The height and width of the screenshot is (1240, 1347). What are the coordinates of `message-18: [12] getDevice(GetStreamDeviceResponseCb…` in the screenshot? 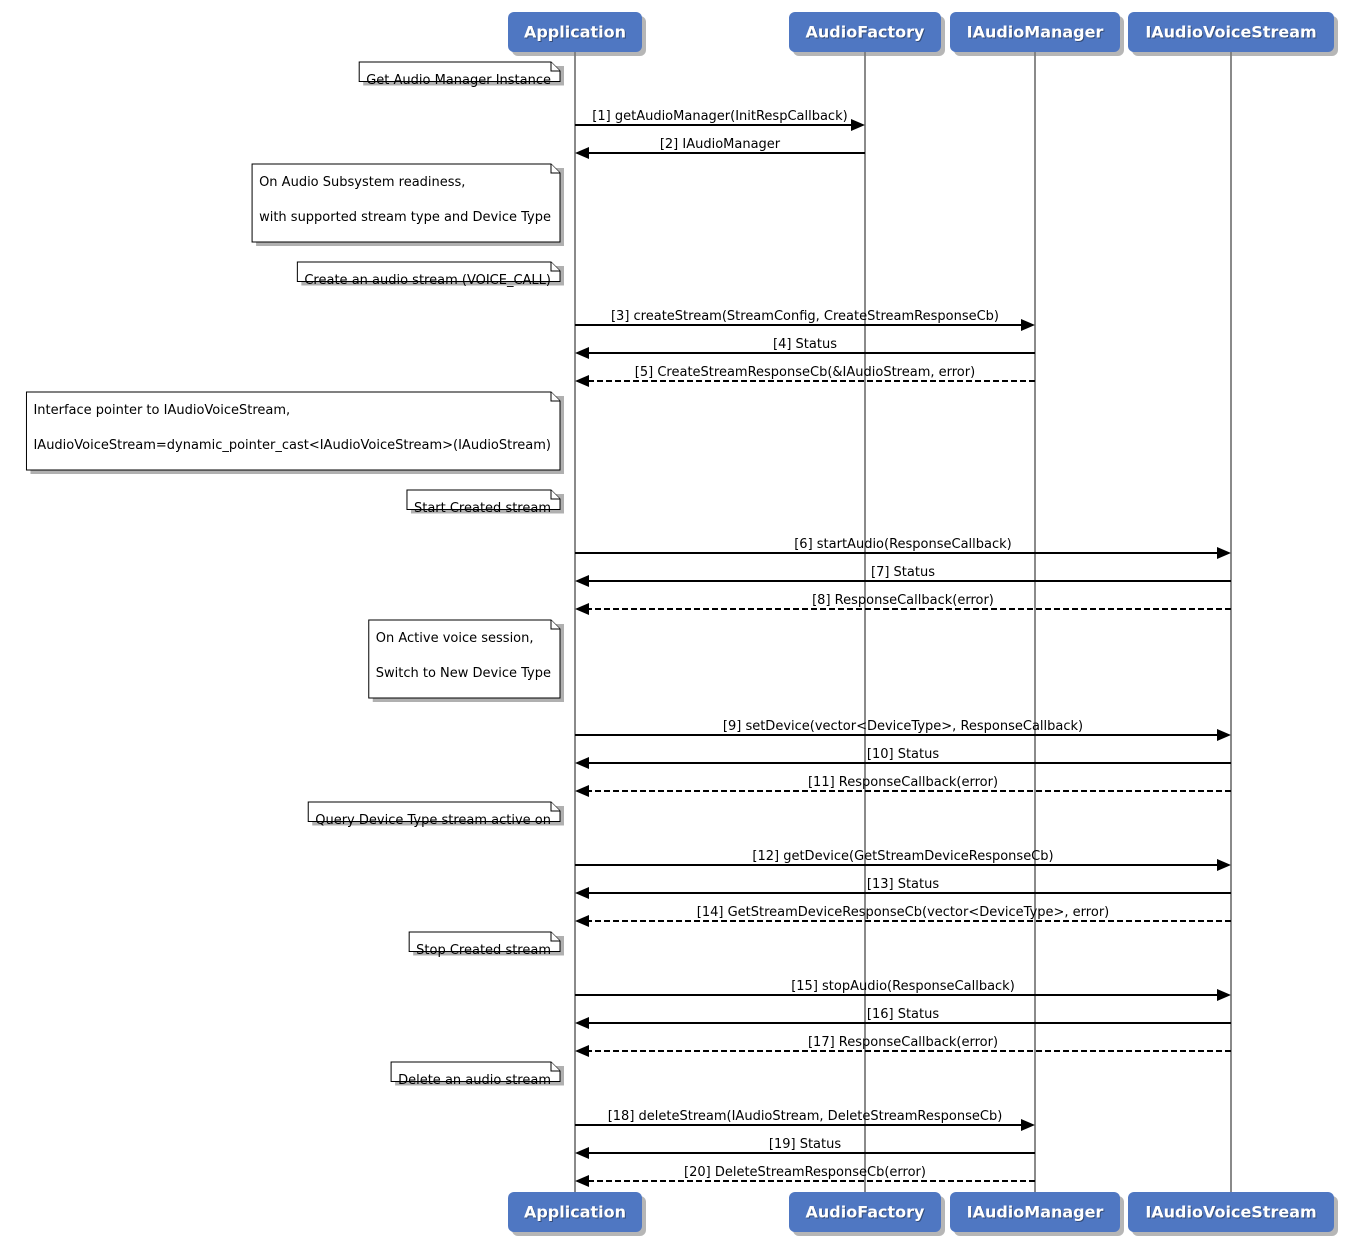 It's located at (903, 860).